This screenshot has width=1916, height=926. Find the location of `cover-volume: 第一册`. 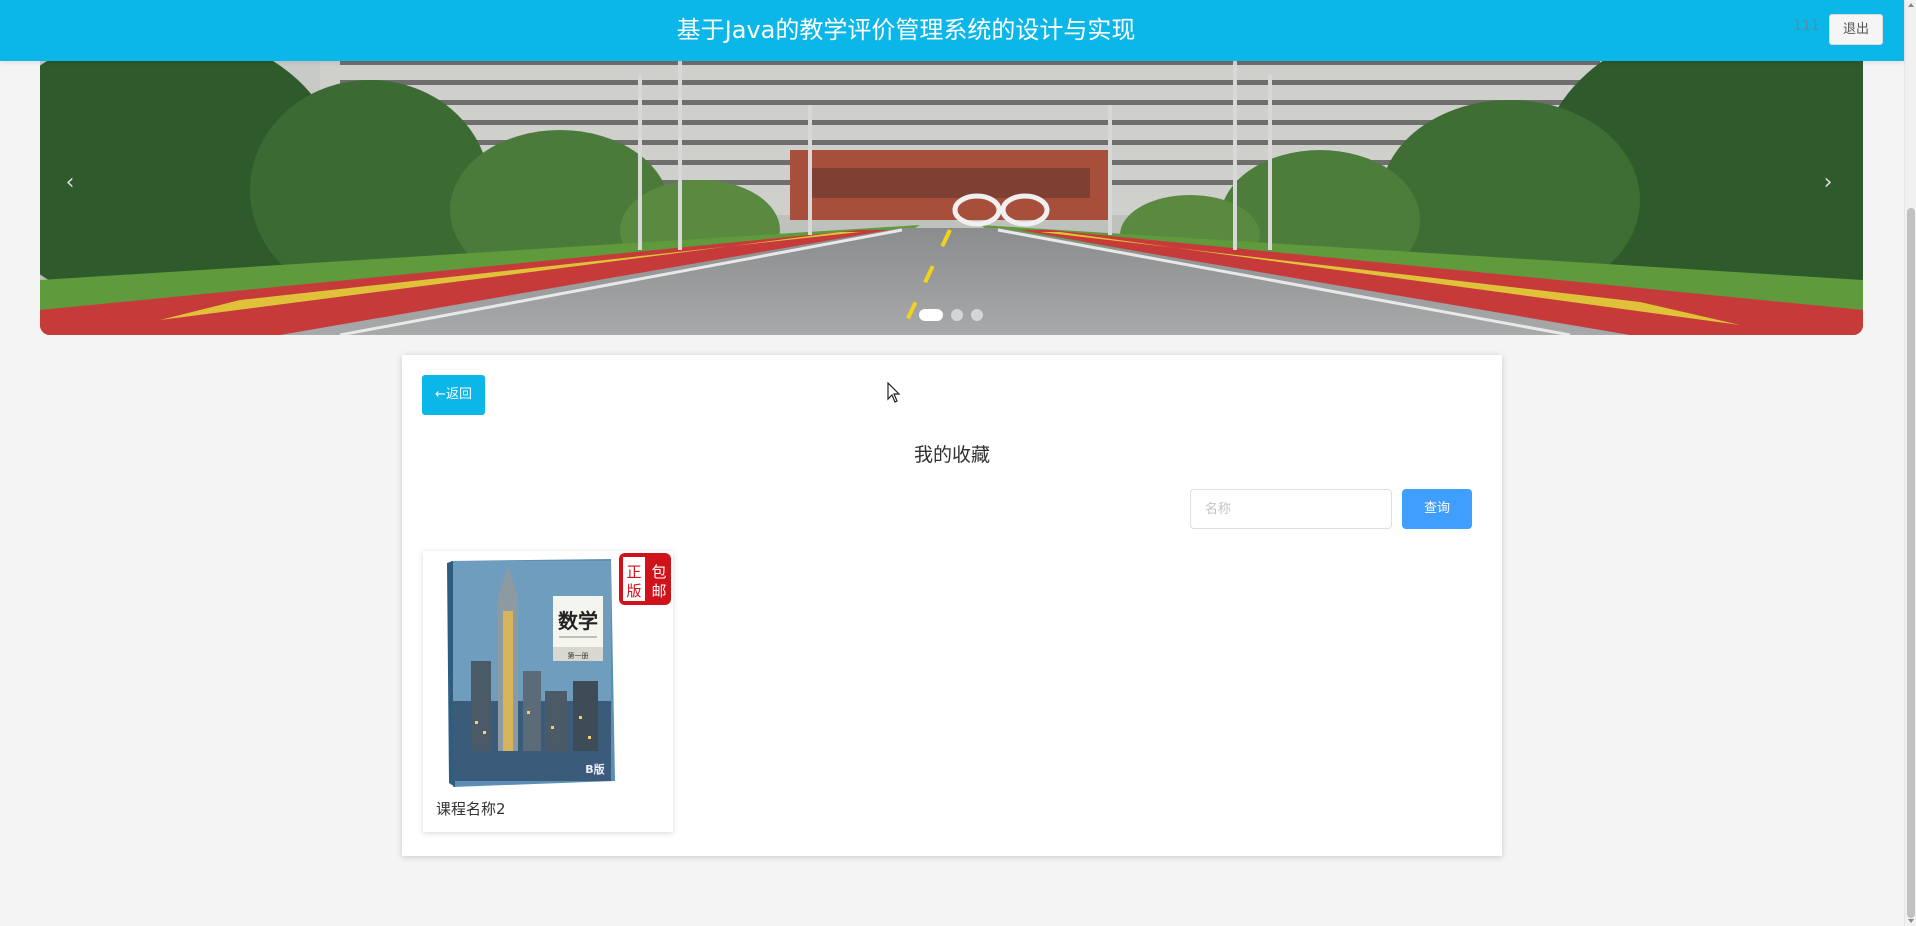

cover-volume: 第一册 is located at coordinates (578, 655).